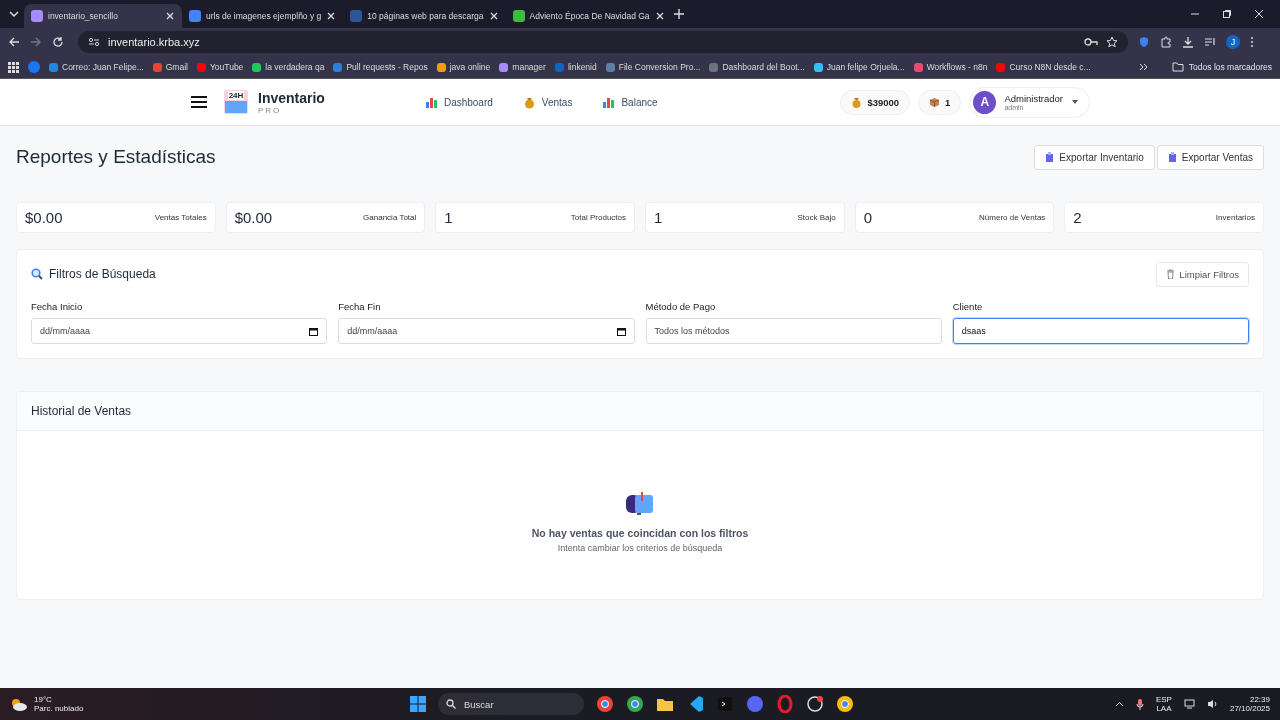 This screenshot has width=1280, height=720. Describe the element at coordinates (220, 67) in the screenshot. I see `bookmark: YouTube` at that location.